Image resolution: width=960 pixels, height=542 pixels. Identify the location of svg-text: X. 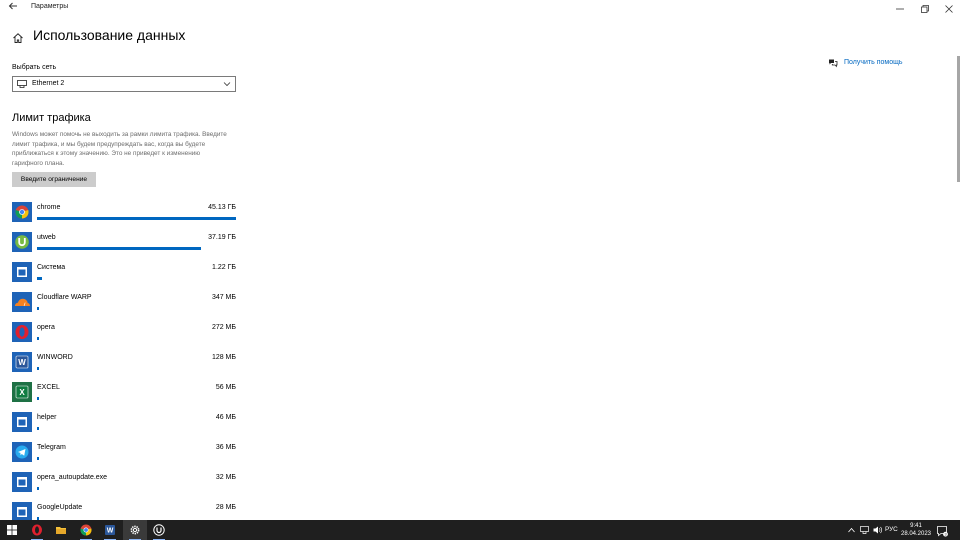
(22, 392).